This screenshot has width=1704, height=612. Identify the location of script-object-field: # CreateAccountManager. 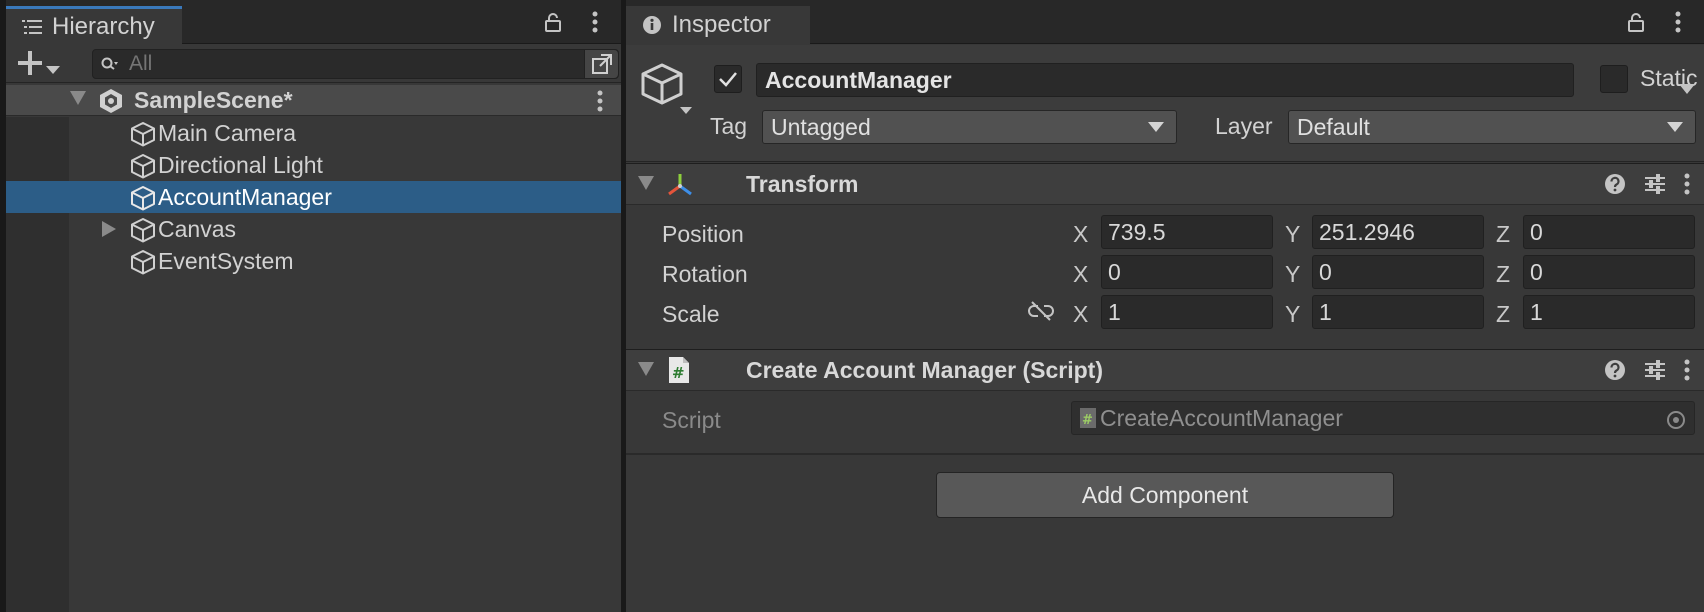
(1383, 418).